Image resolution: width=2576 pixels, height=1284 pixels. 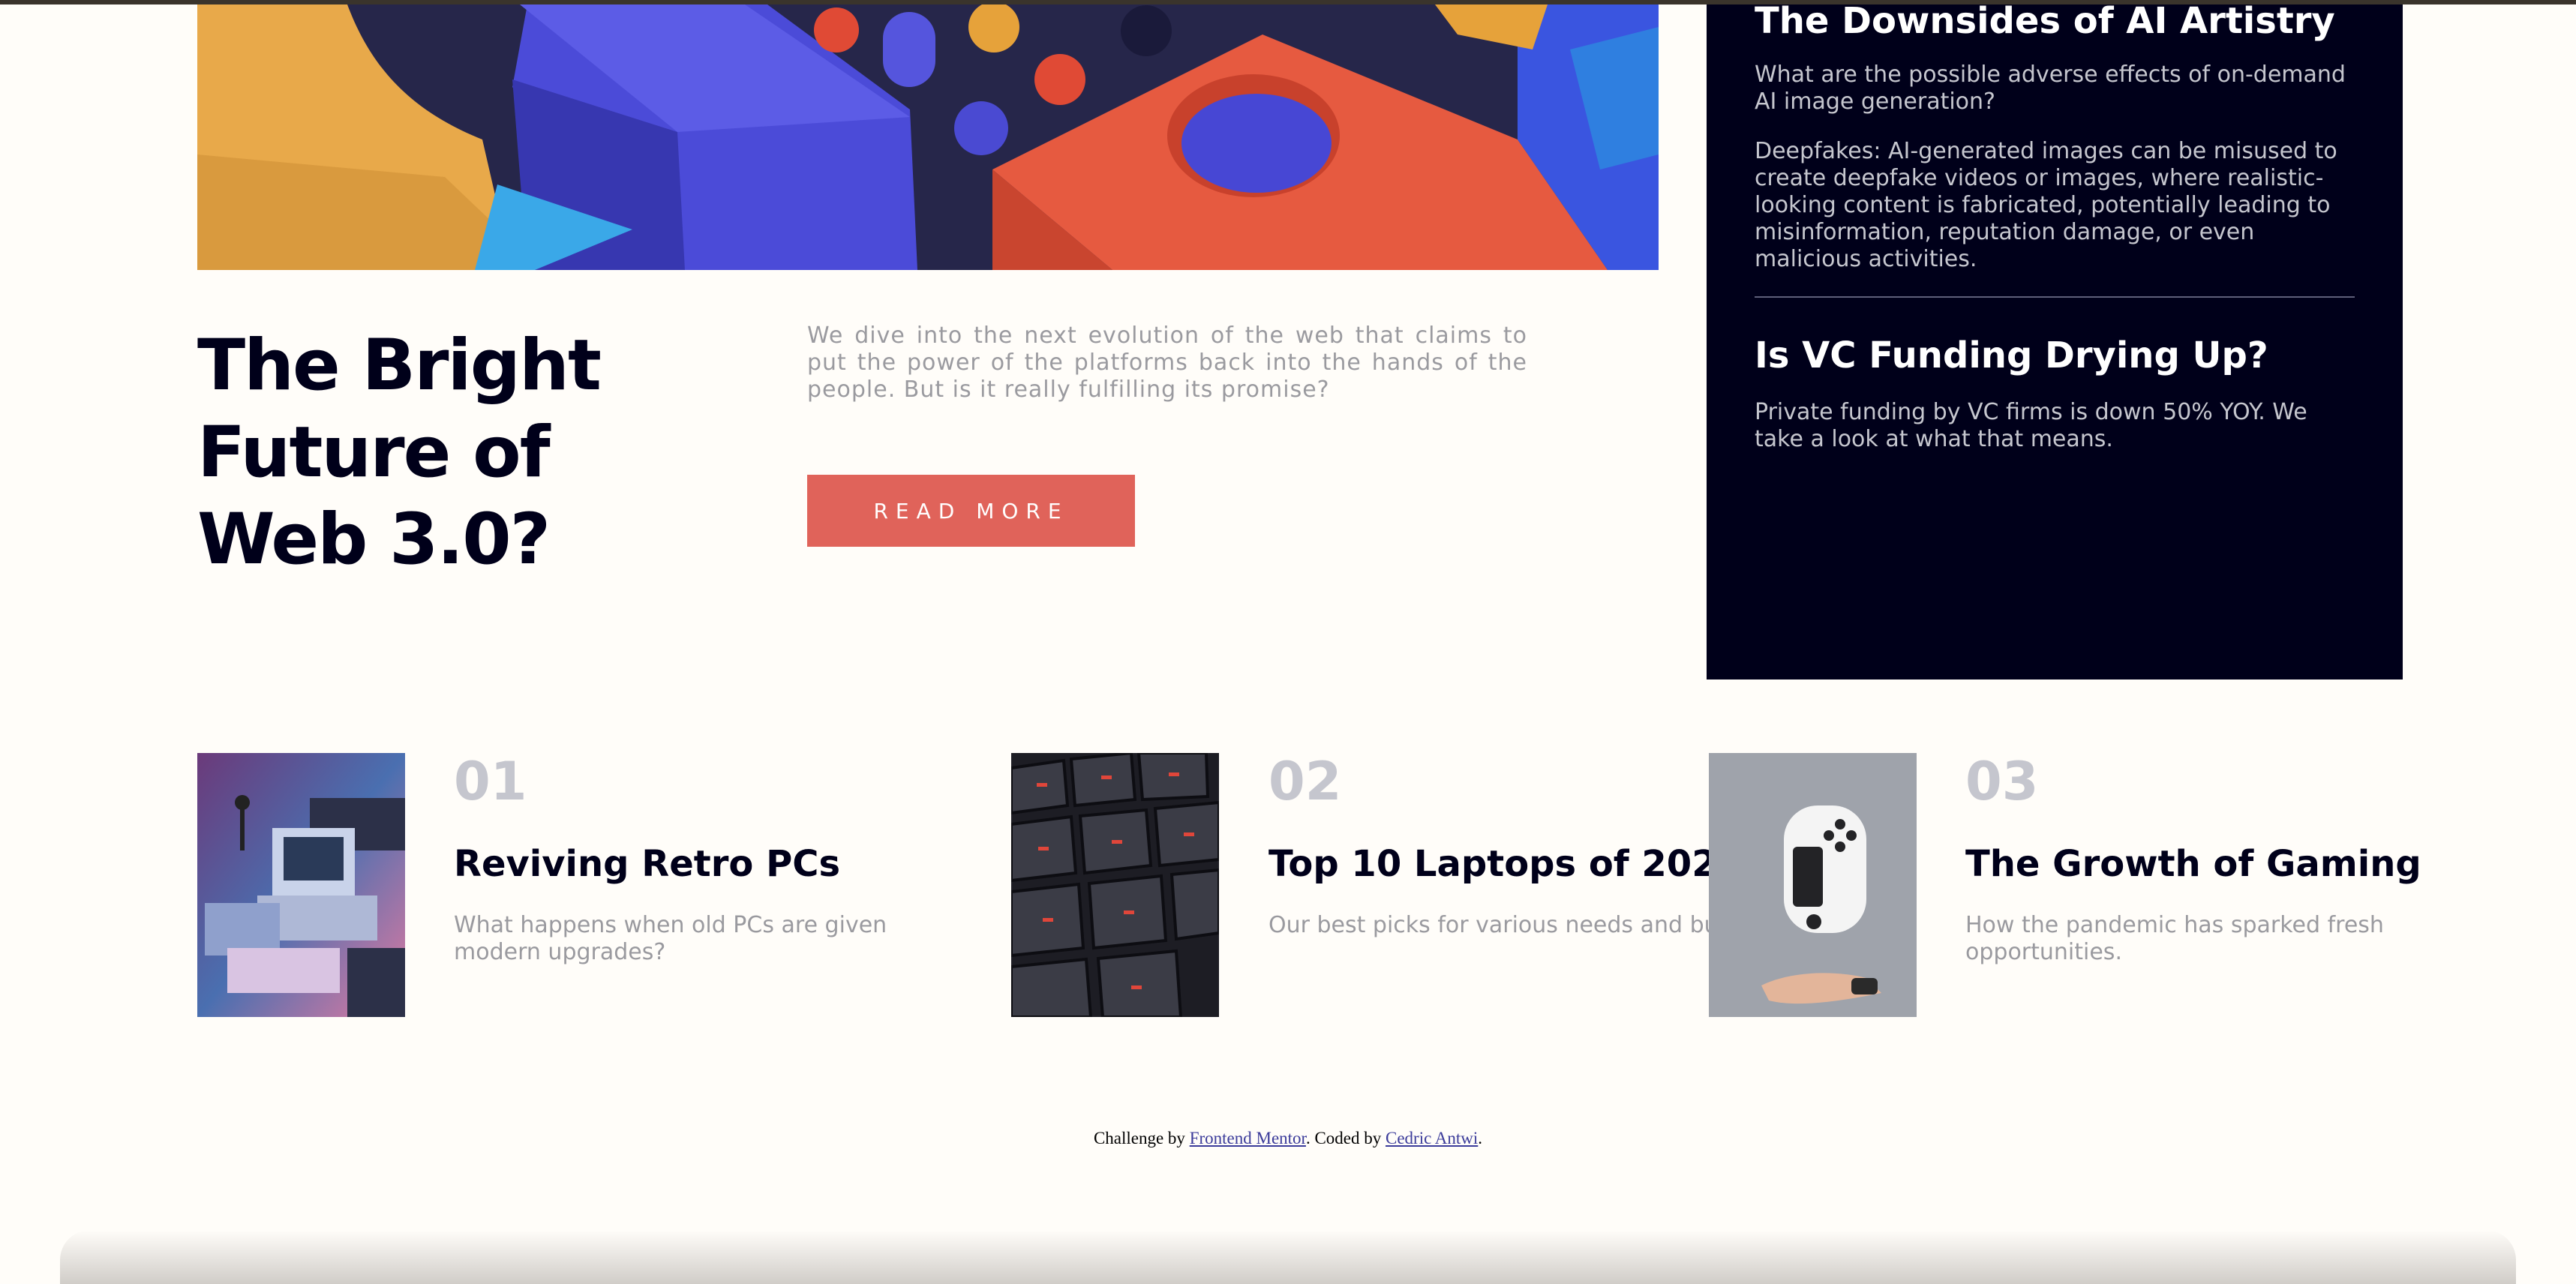 I want to click on gamepad-icon, so click(x=1813, y=885).